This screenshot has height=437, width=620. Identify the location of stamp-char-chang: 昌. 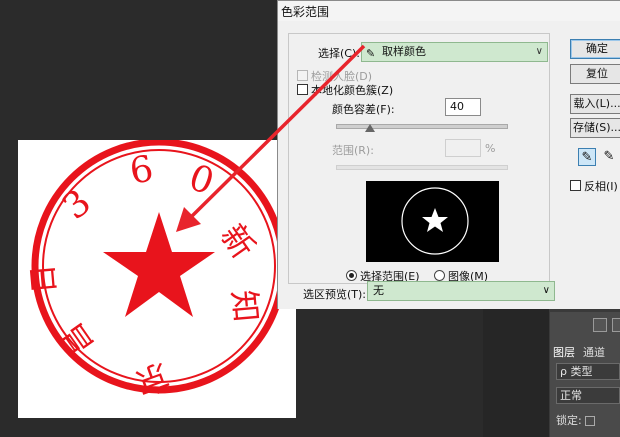
(78, 339).